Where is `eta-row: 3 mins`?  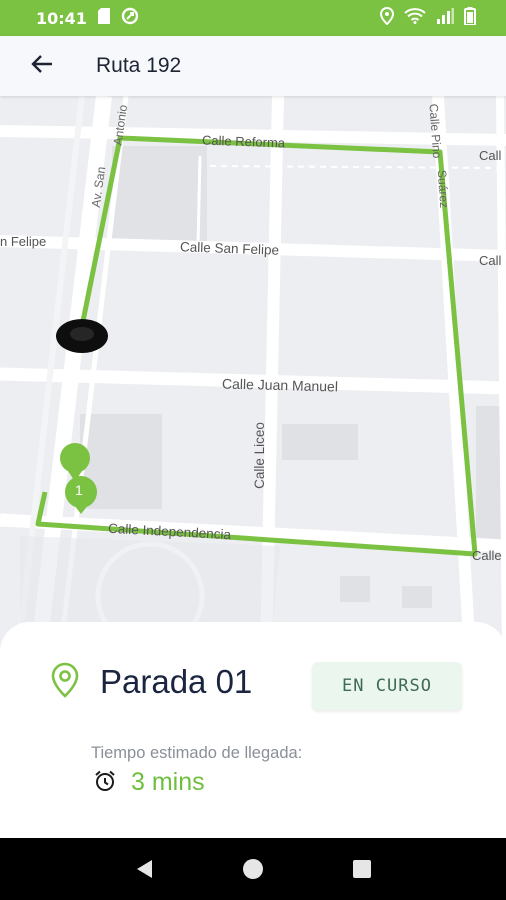 eta-row: 3 mins is located at coordinates (149, 782).